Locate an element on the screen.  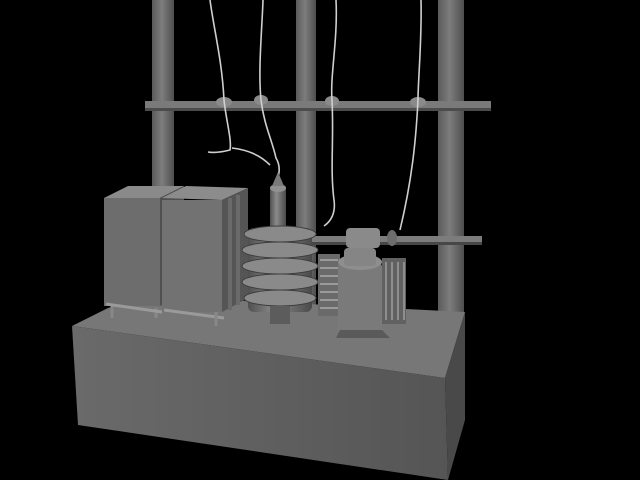
pole-left is located at coordinates (163, 95).